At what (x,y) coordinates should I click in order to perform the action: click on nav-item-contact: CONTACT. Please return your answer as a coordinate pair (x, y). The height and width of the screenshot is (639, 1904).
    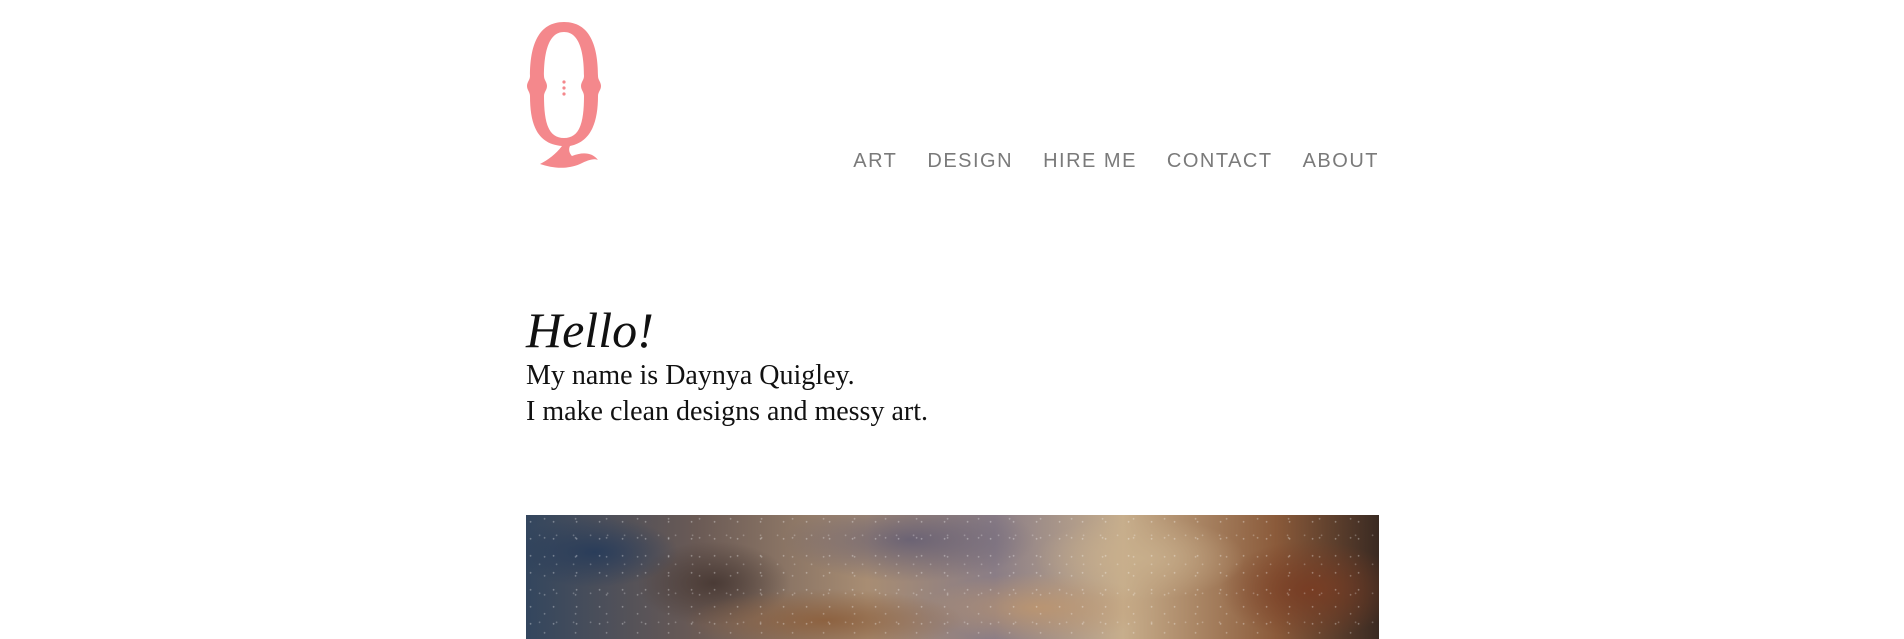
    Looking at the image, I should click on (1220, 161).